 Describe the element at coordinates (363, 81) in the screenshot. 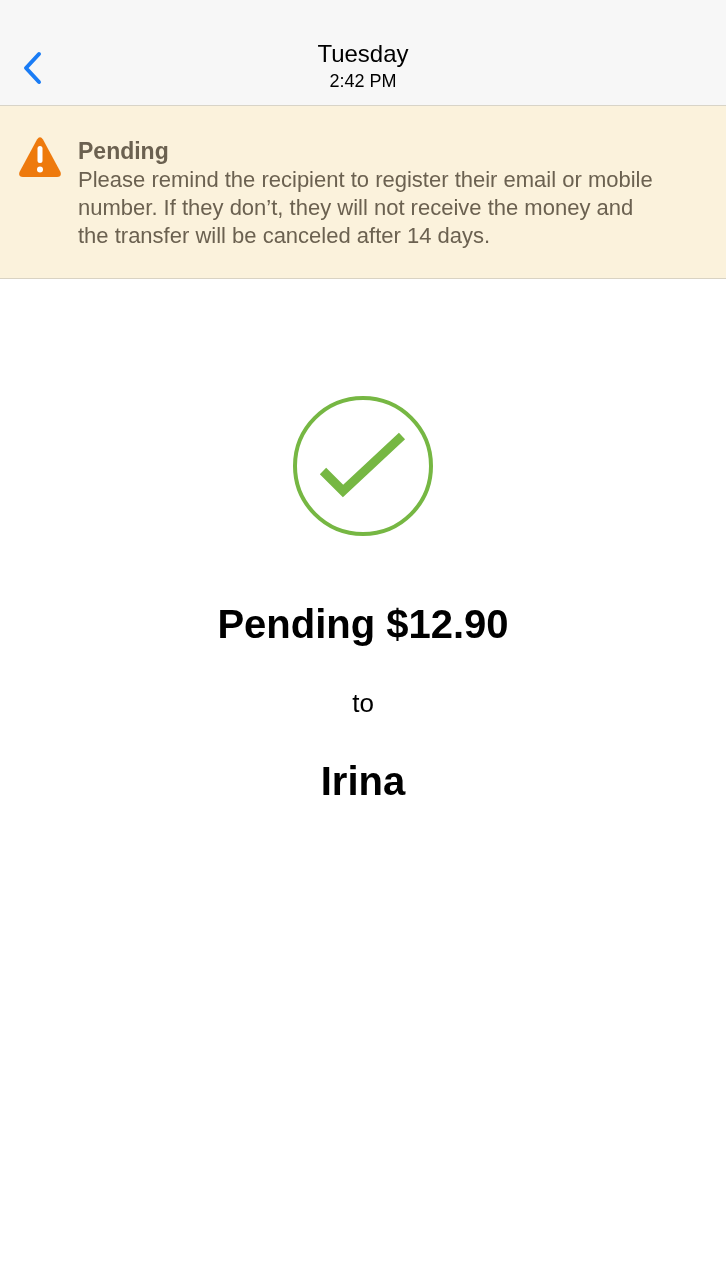

I see `nav-subtitle: 2:42 PM` at that location.